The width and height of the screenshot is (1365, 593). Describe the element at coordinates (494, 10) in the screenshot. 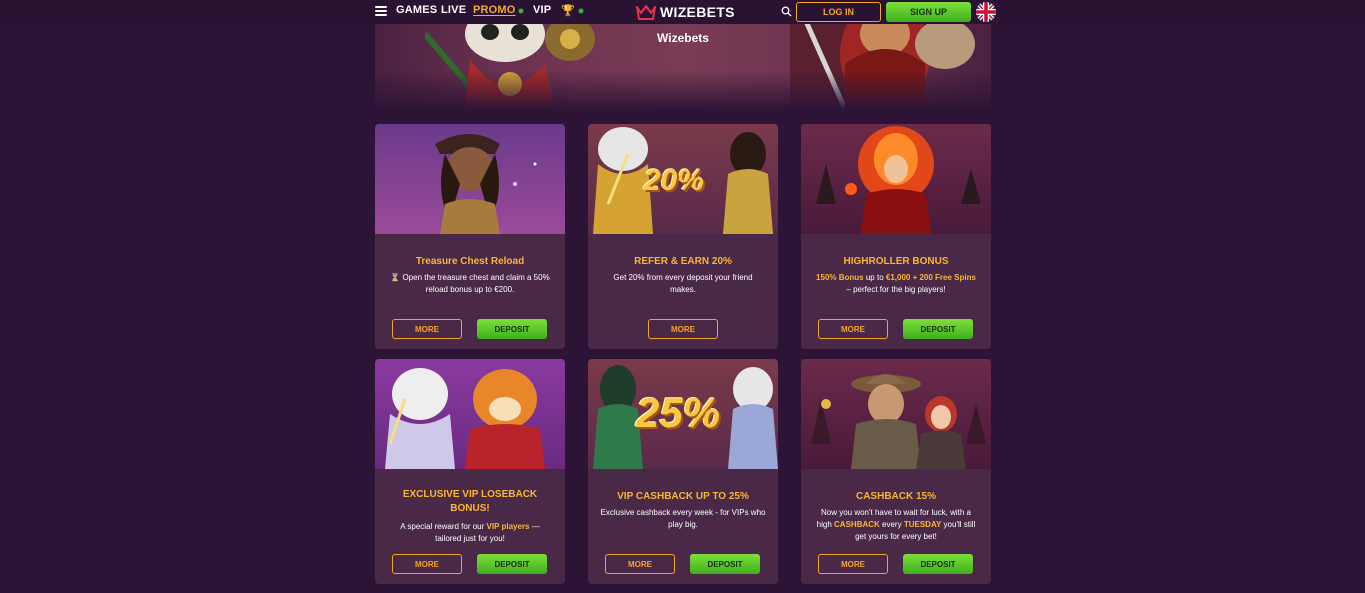

I see `nav-promo: PROMO` at that location.